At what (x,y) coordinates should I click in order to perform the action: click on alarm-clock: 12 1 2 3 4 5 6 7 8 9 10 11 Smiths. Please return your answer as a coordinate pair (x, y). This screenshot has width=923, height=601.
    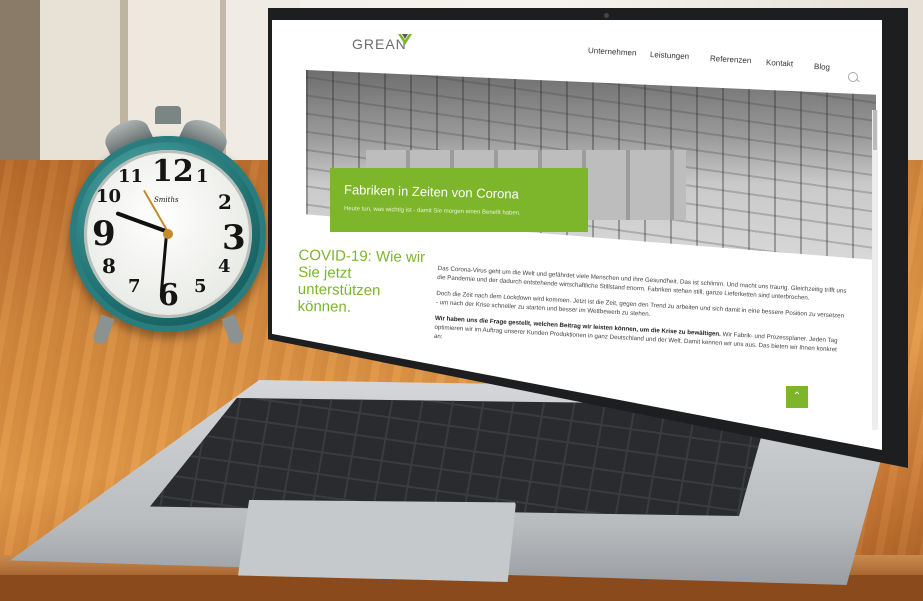
    Looking at the image, I should click on (168, 226).